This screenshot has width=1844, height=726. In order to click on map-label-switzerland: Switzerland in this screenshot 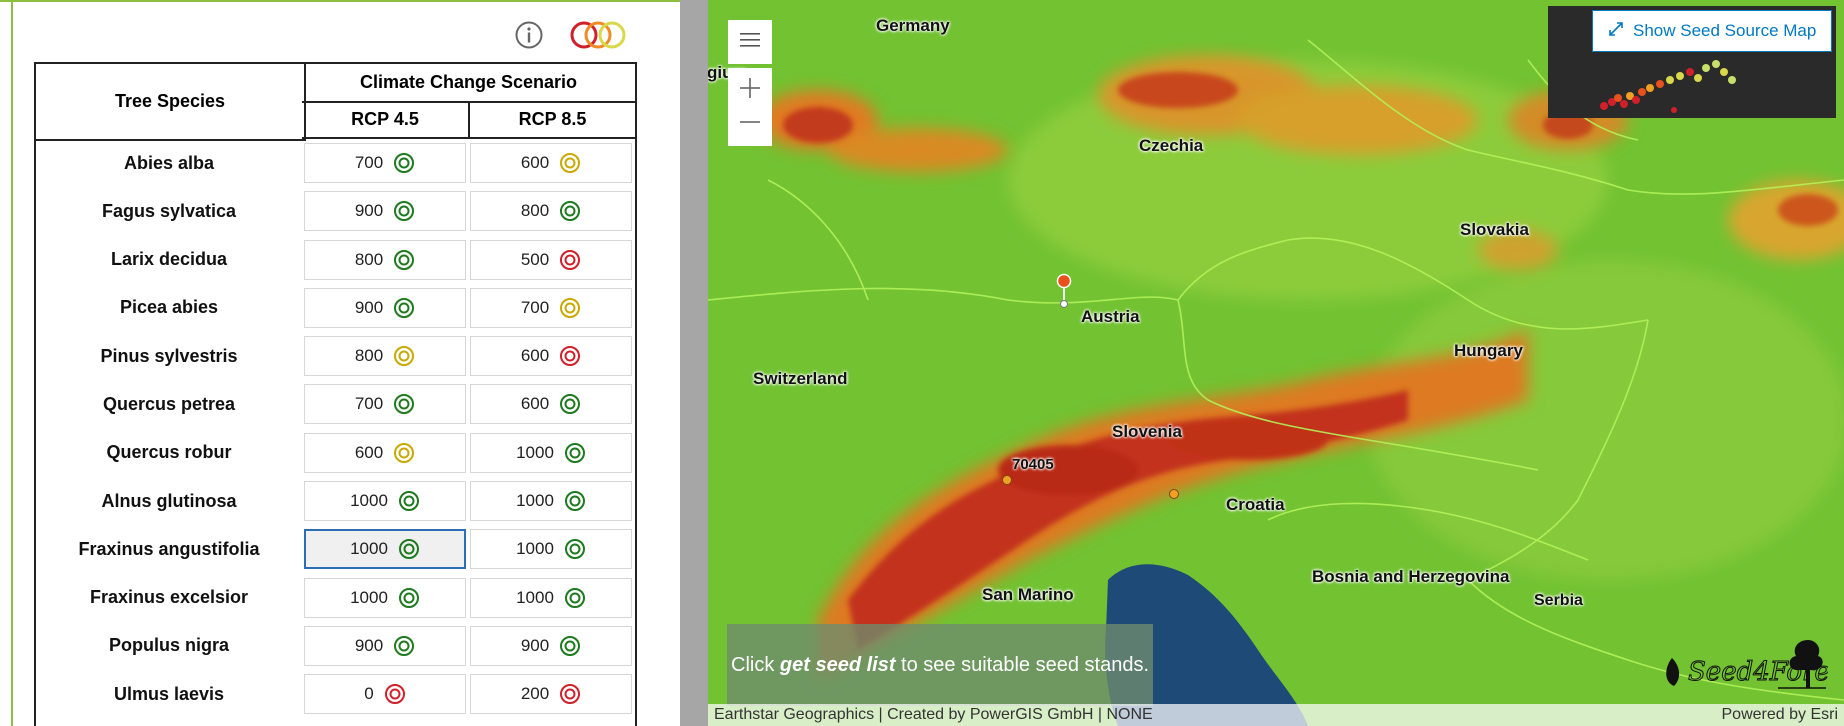, I will do `click(800, 378)`.